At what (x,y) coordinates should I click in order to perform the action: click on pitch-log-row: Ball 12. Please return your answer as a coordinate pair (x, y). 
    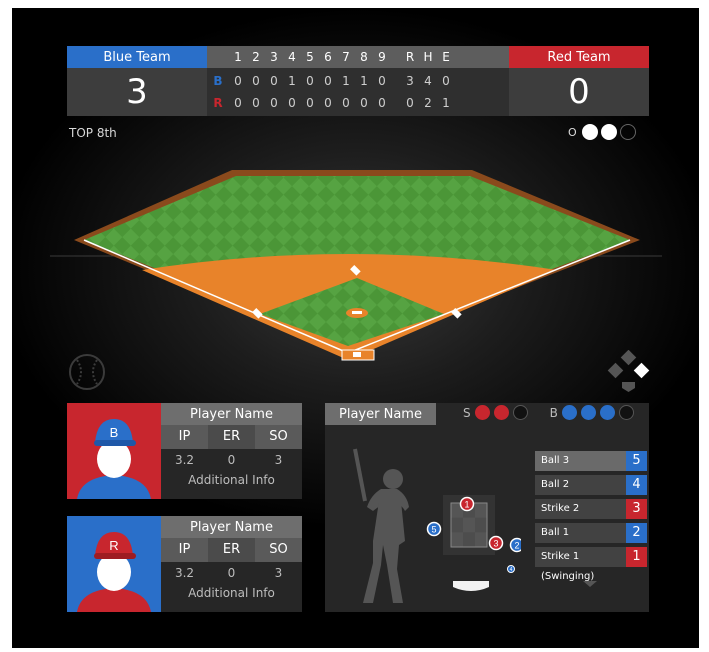
    Looking at the image, I should click on (591, 533).